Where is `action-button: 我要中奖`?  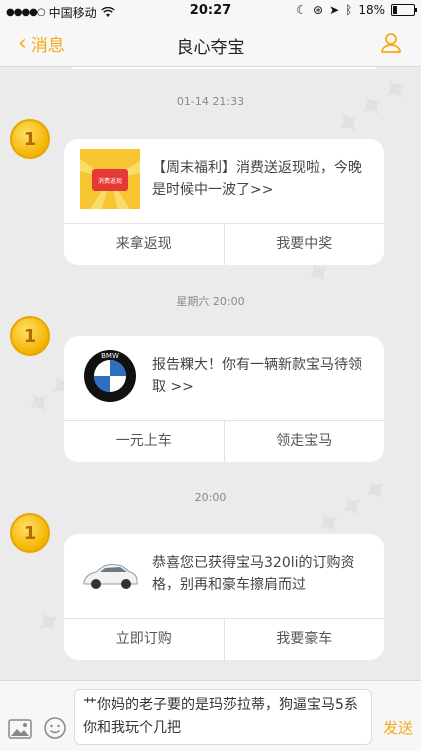 action-button: 我要中奖 is located at coordinates (304, 244).